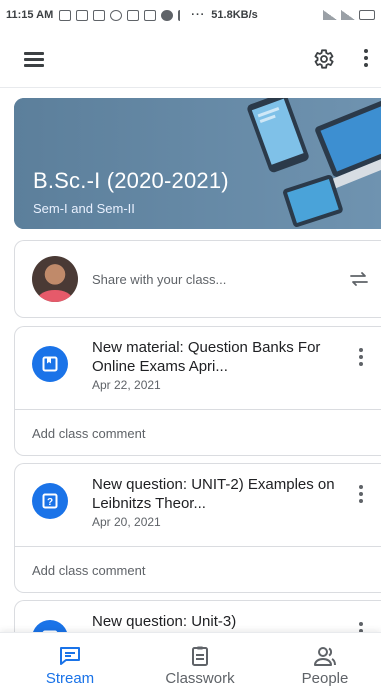  Describe the element at coordinates (190, 59) in the screenshot. I see `app-bar` at that location.